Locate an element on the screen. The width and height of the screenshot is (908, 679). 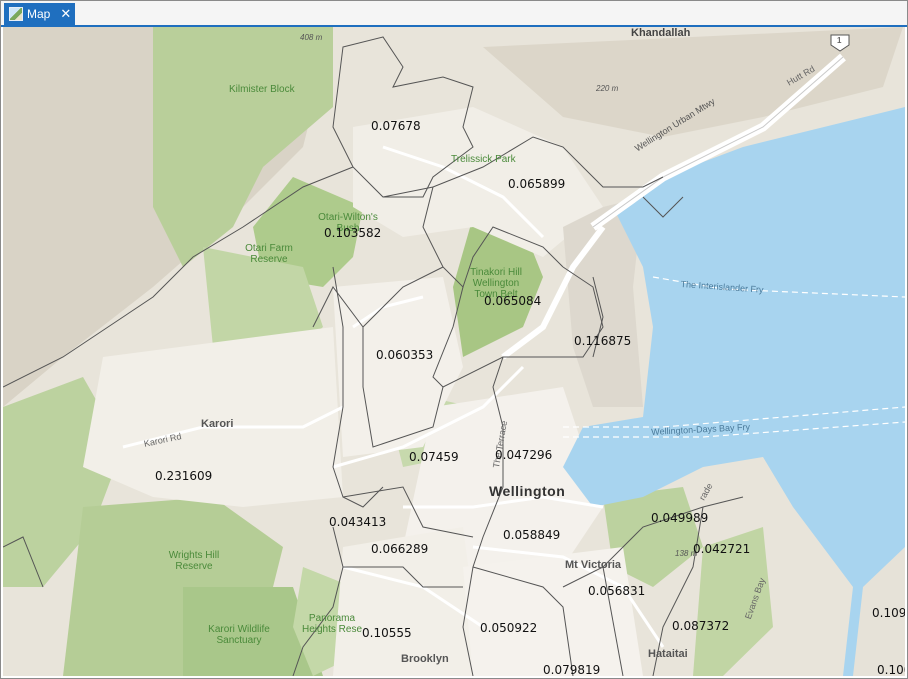
elevation-label-220: 220 m is located at coordinates (607, 88).